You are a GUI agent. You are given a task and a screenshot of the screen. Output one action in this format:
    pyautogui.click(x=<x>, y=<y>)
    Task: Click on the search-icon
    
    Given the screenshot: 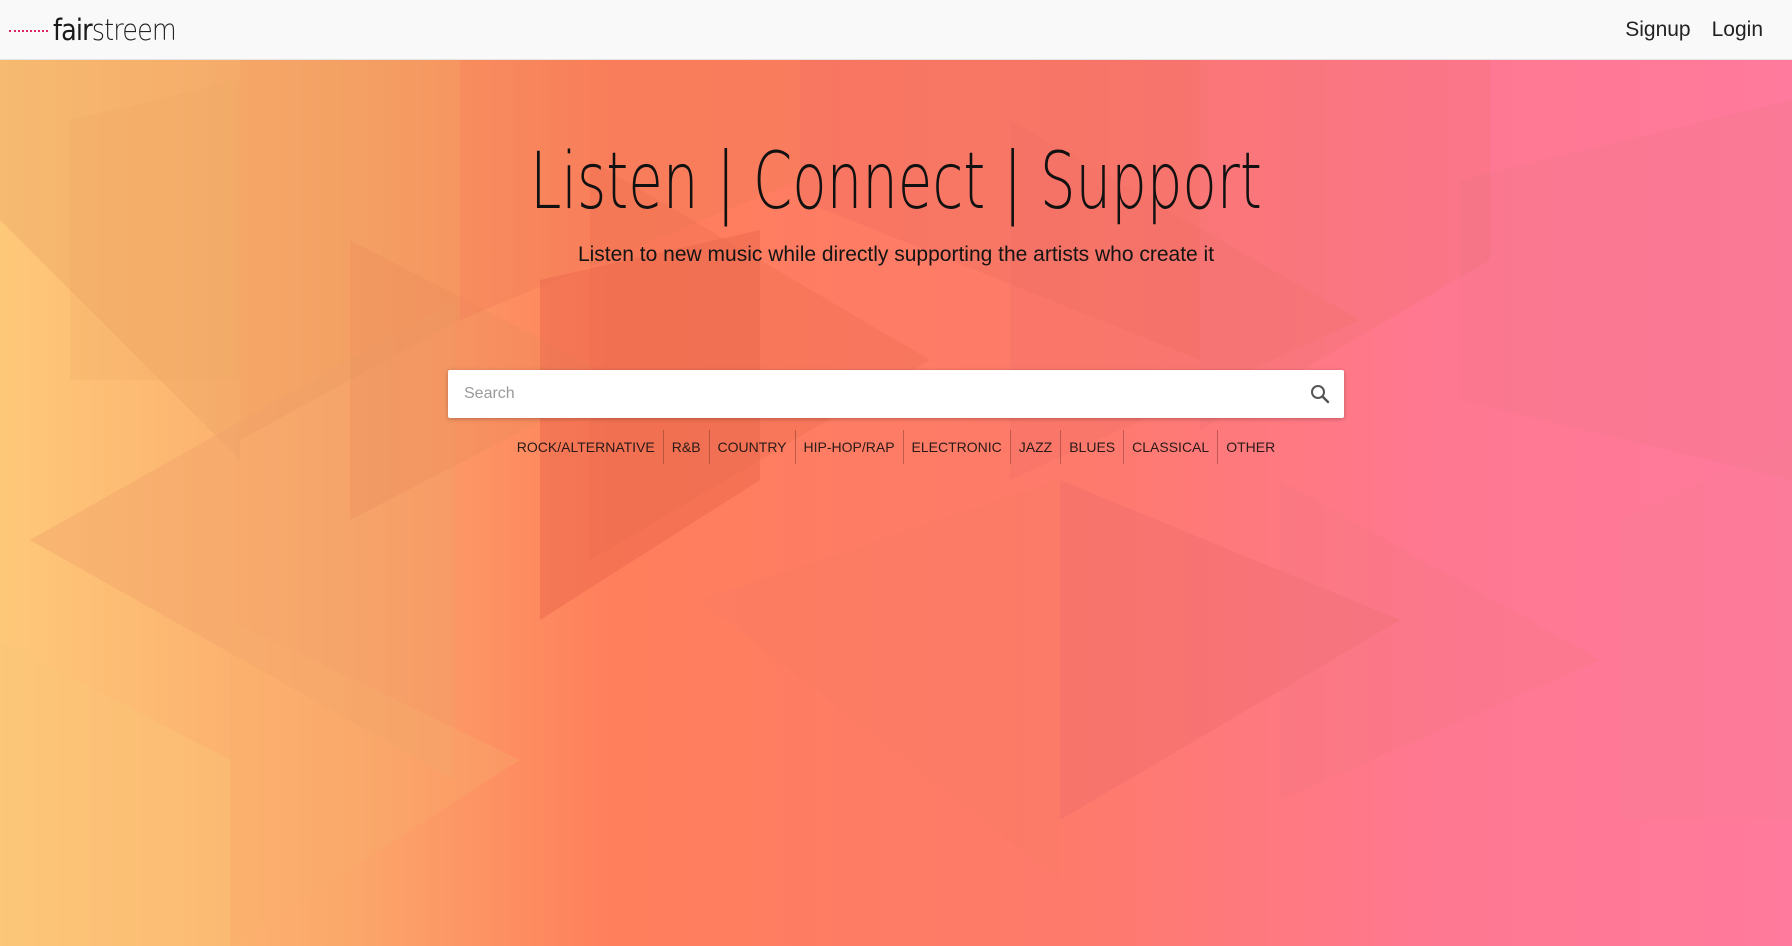 What is the action you would take?
    pyautogui.click(x=1320, y=394)
    